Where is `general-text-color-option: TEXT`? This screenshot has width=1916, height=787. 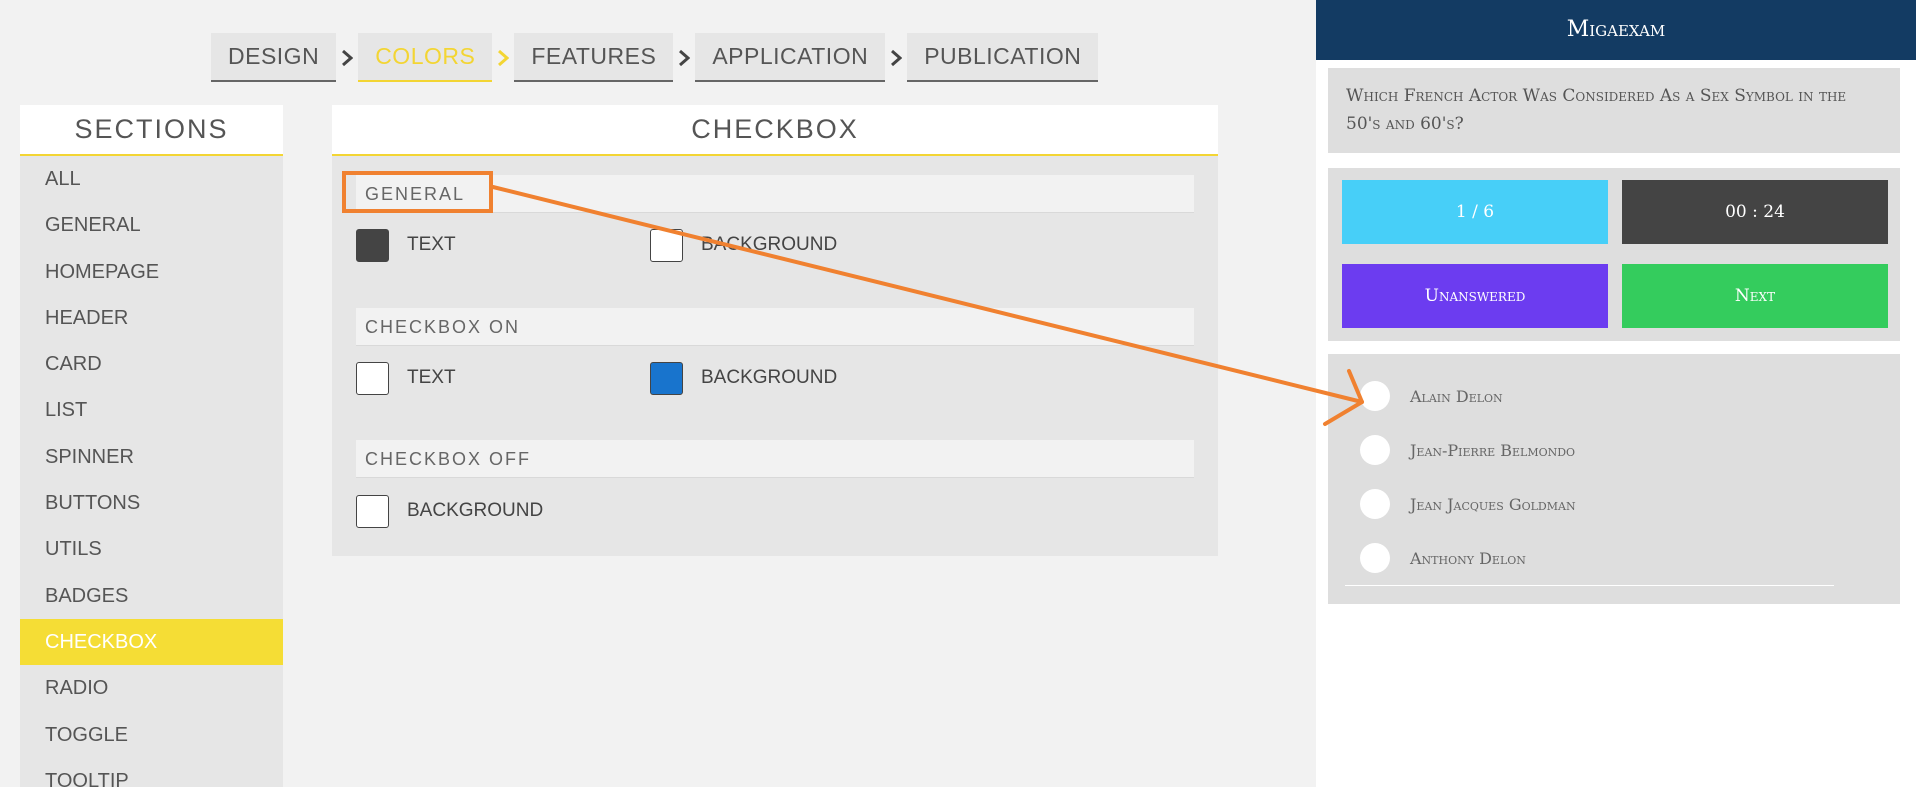 general-text-color-option: TEXT is located at coordinates (406, 245).